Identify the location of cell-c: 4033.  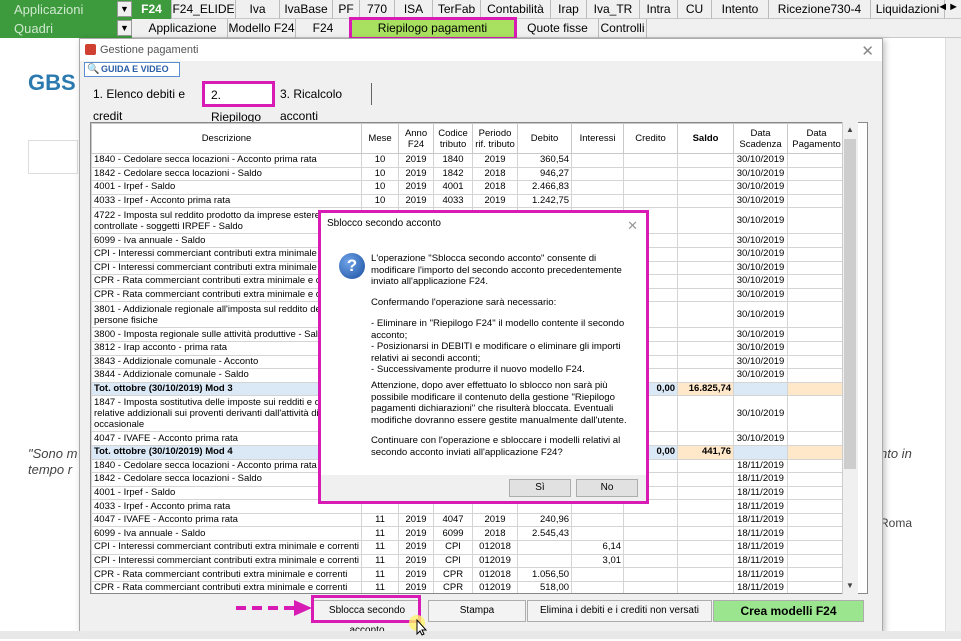
(453, 201).